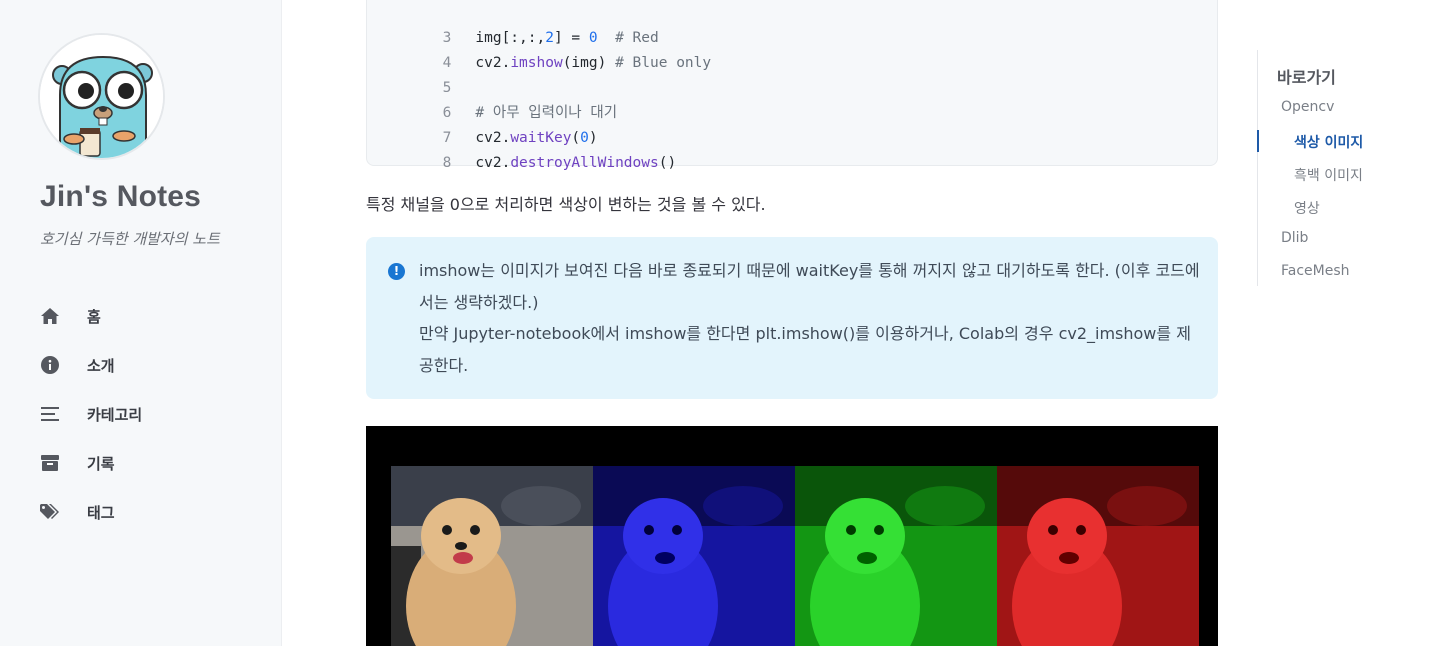  What do you see at coordinates (1306, 77) in the screenshot?
I see `toc-title: 바로가기` at bounding box center [1306, 77].